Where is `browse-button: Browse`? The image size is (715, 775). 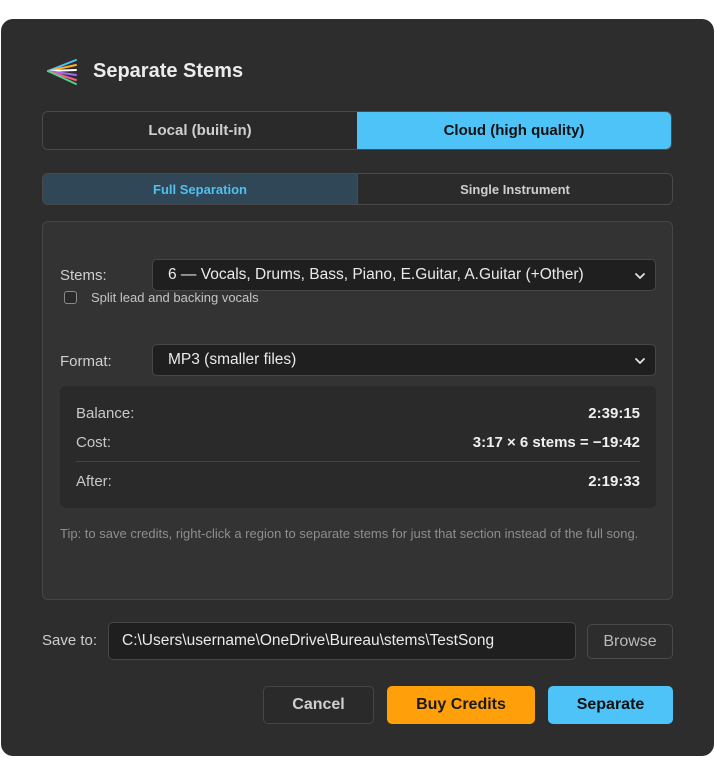
browse-button: Browse is located at coordinates (630, 641).